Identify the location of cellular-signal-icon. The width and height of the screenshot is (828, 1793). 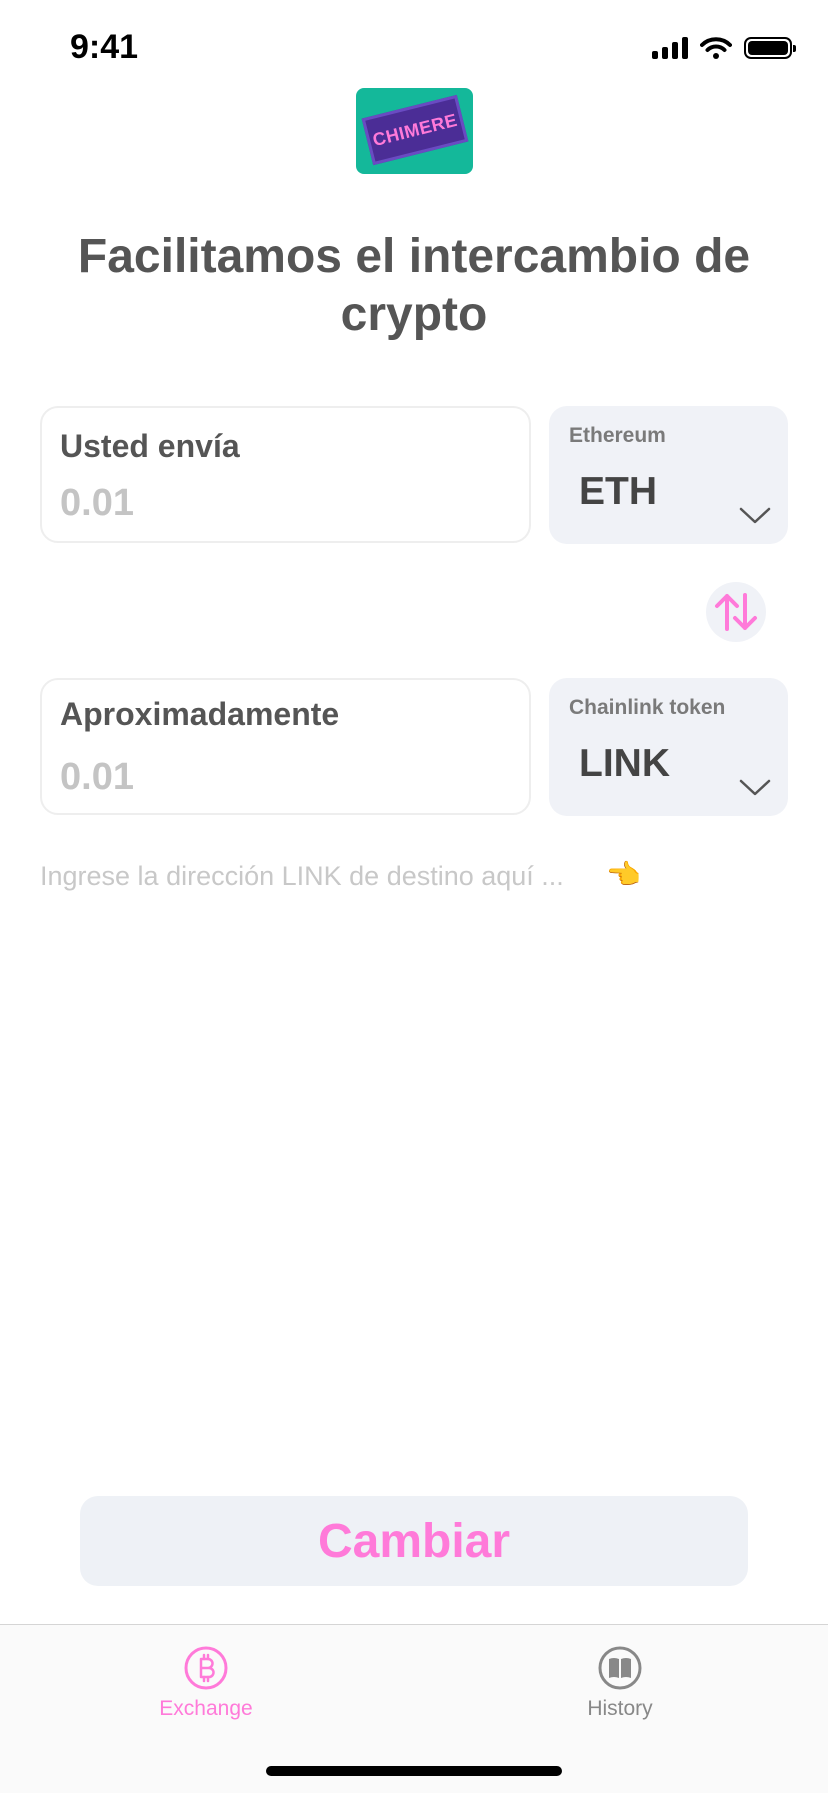
(670, 48).